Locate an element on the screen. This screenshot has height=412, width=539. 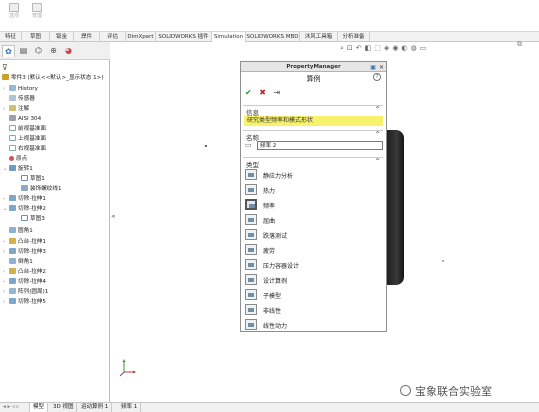
options-icon is located at coordinates (14, 7).